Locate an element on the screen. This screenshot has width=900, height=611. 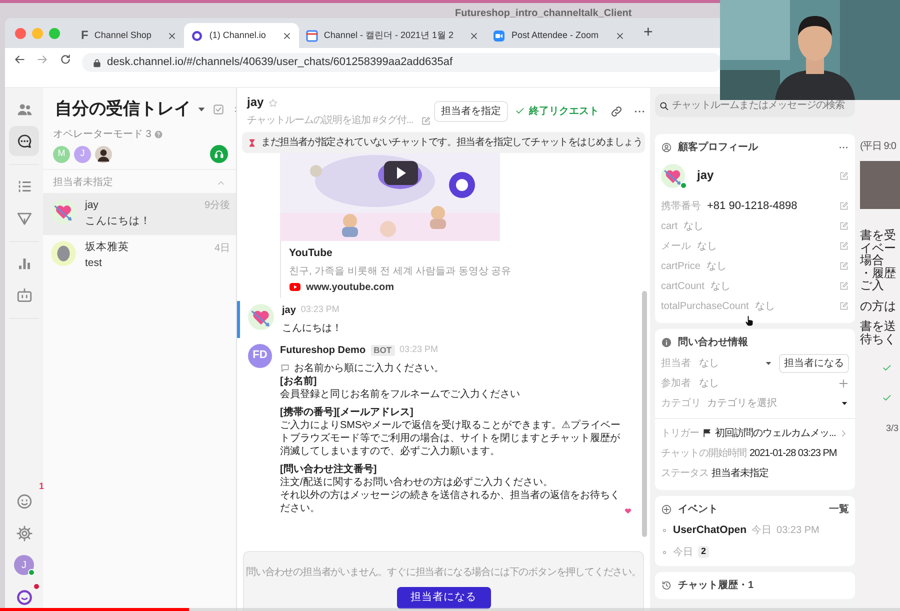
field-value: +81 90-1218-4898 is located at coordinates (752, 206).